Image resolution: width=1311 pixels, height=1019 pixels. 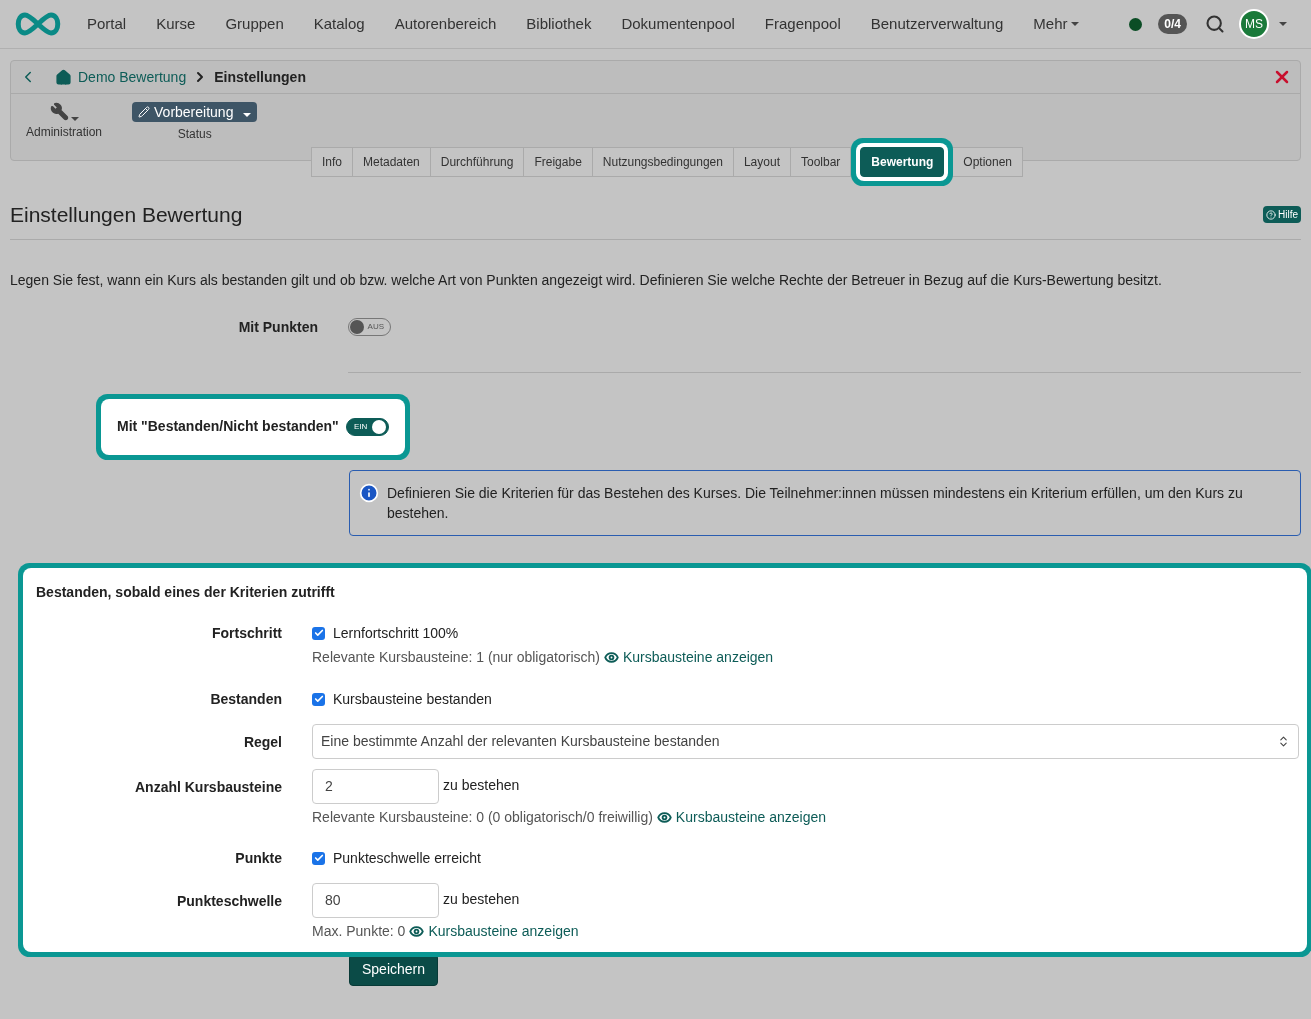 I want to click on page-description: Legen Sie fest, wann ein Kurs als bestanden gilt und ob bzw. welche Art von Punkten angezeigt wird. Definieren Sie welche Rechte der Betreuer in Bezug auf die Kurs-Bewertung besitzt., so click(x=586, y=280).